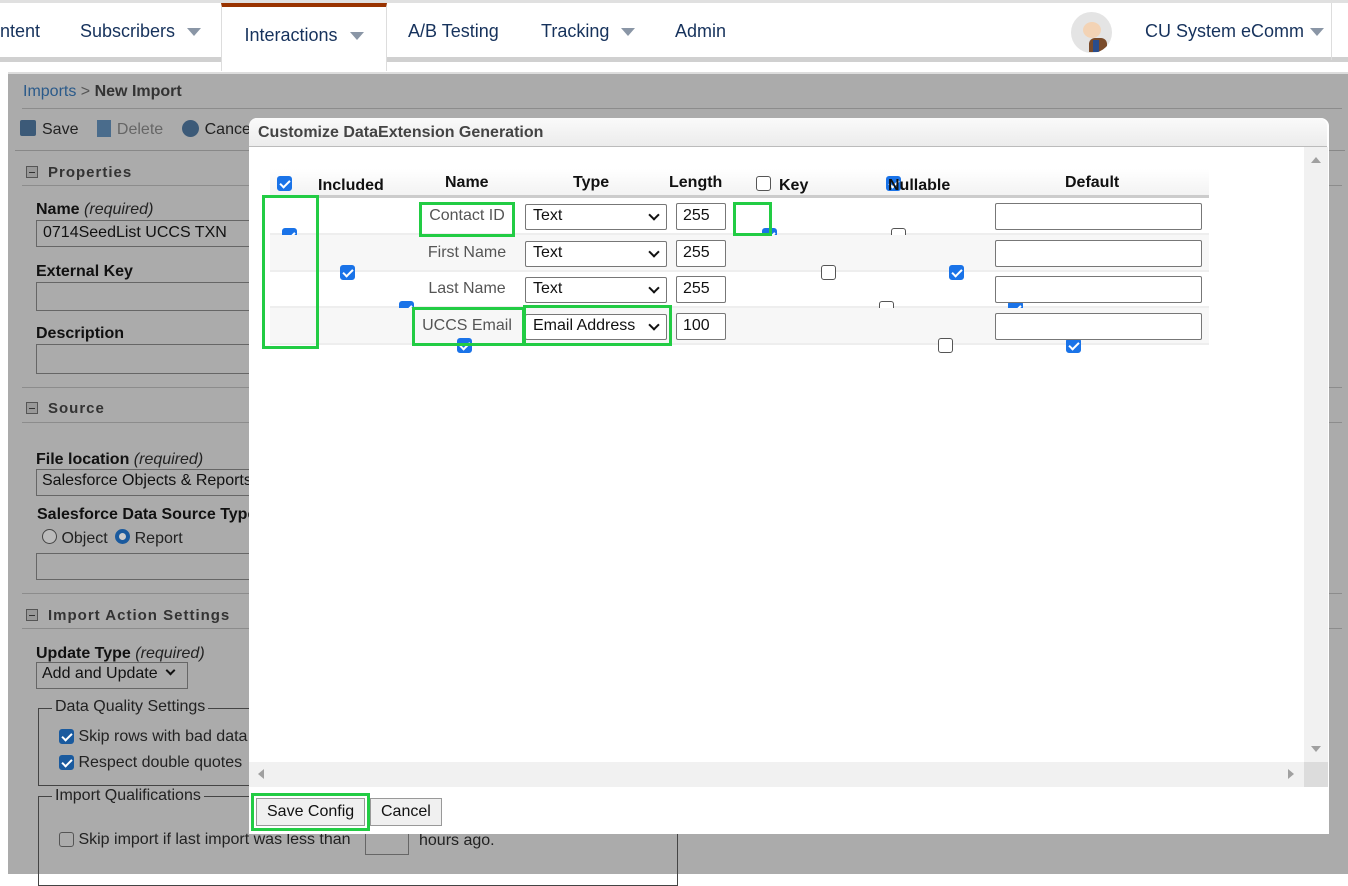 Image resolution: width=1348 pixels, height=886 pixels. I want to click on highlight-email-type, so click(597, 325).